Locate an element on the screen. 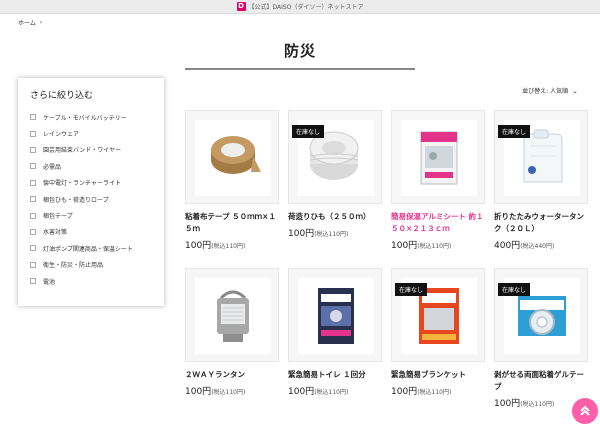  filter-item: 梱包ひも・荷造りロープ is located at coordinates (91, 199).